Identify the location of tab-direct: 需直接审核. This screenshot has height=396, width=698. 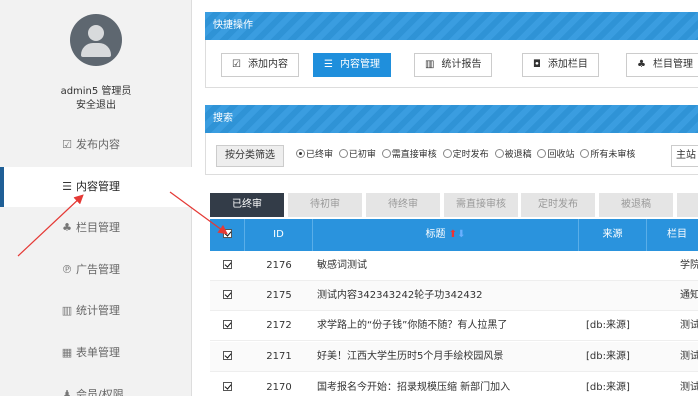
(481, 205).